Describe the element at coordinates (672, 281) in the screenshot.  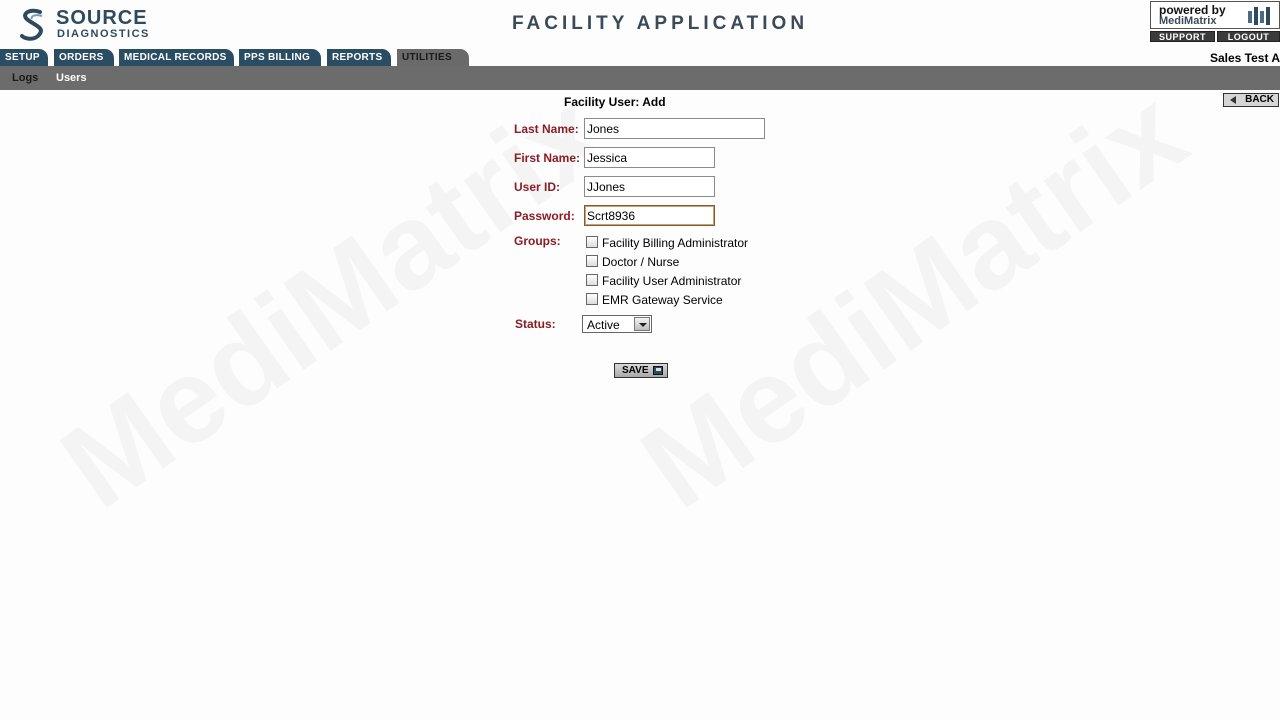
I see `group-option-label: Facility User Administrator` at that location.